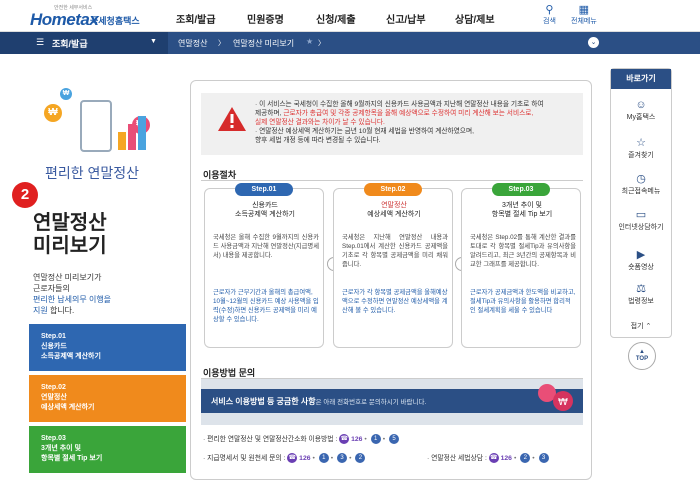 This screenshot has height=480, width=700. I want to click on step-card-title-line2: 예상세액 계산하기, so click(394, 214).